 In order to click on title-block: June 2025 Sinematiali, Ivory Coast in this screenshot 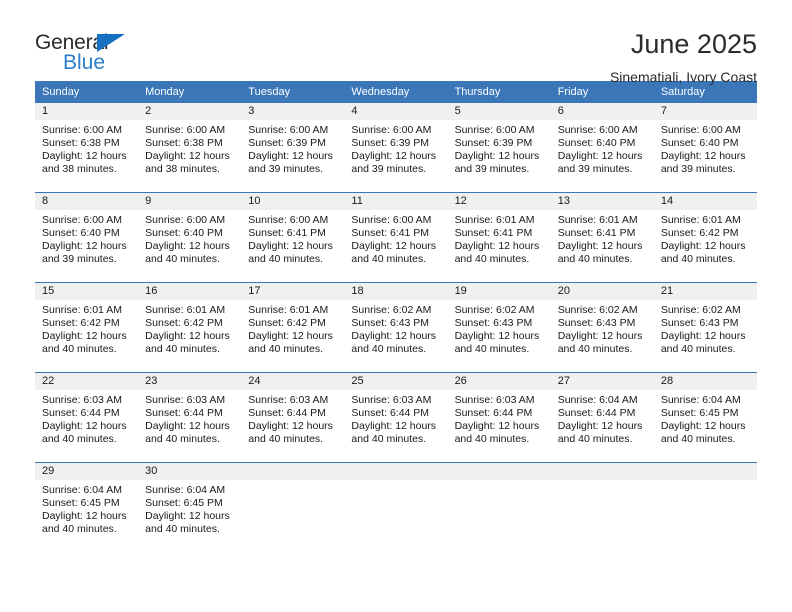, I will do `click(683, 56)`.